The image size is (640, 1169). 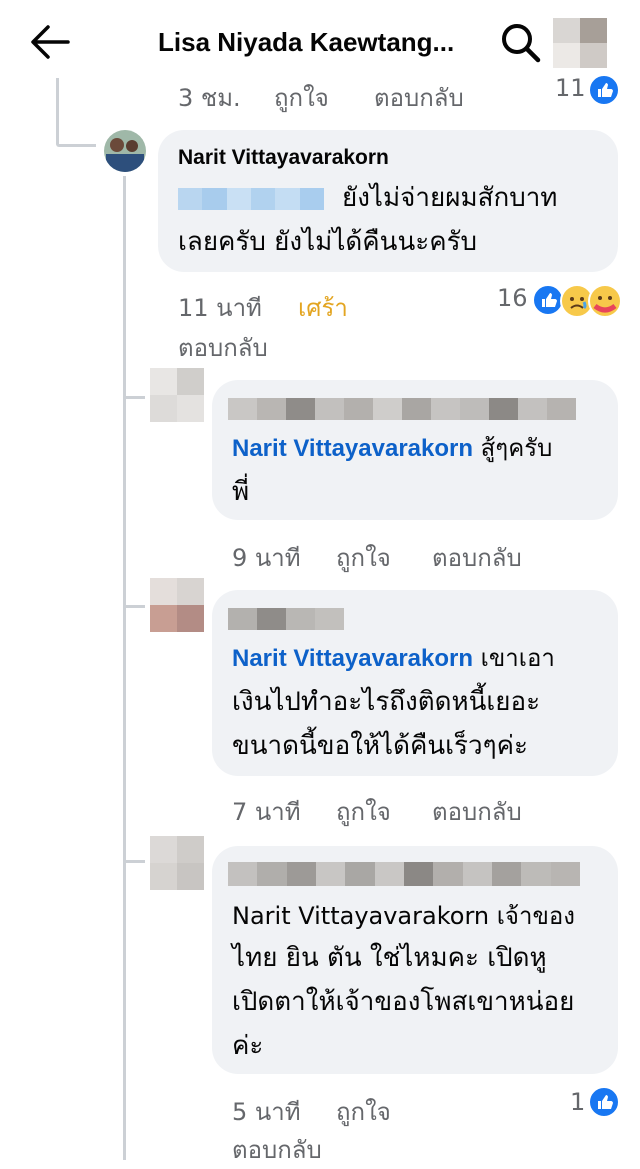 What do you see at coordinates (323, 307) in the screenshot?
I see `reaction-button-sad: เศร้า` at bounding box center [323, 307].